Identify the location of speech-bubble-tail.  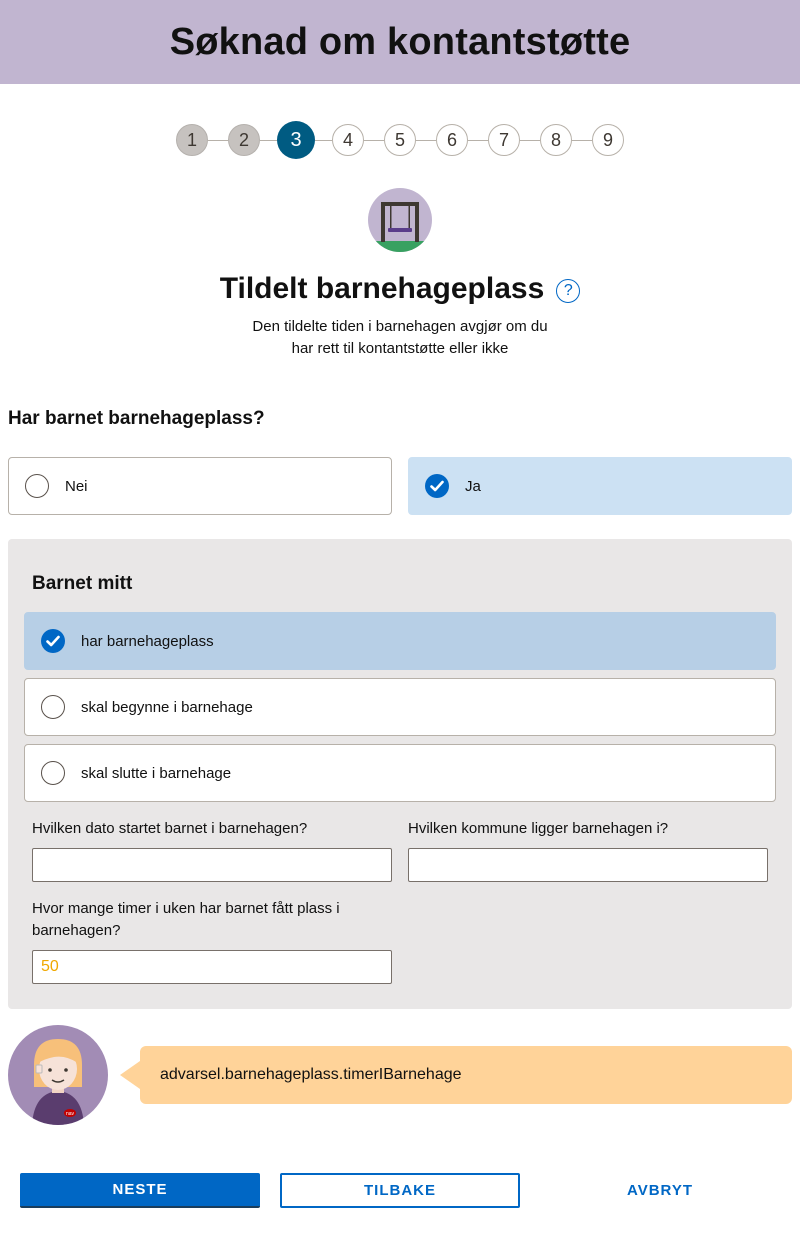
(130, 1075).